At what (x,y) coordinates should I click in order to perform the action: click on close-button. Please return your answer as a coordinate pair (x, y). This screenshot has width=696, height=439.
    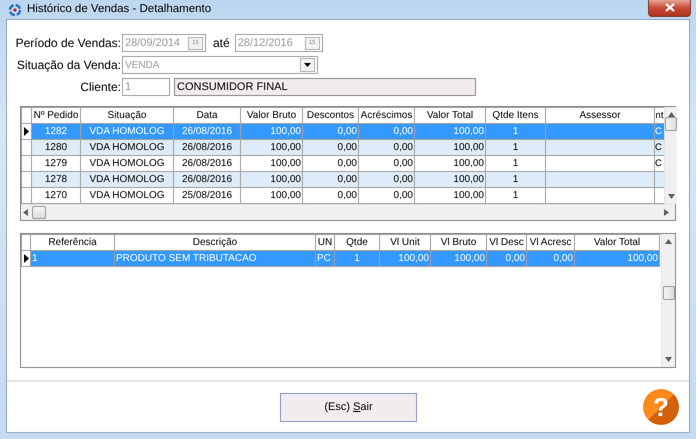
    Looking at the image, I should click on (669, 8).